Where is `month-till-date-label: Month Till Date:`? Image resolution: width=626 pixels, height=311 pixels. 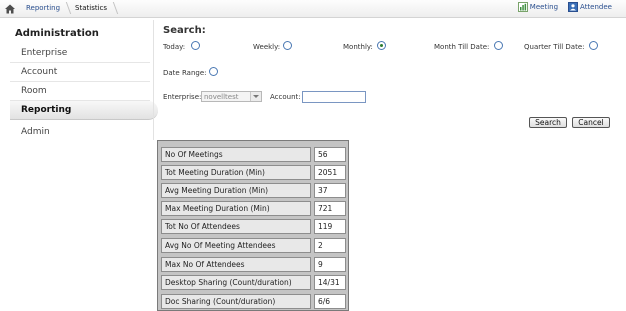
month-till-date-label: Month Till Date: is located at coordinates (462, 47).